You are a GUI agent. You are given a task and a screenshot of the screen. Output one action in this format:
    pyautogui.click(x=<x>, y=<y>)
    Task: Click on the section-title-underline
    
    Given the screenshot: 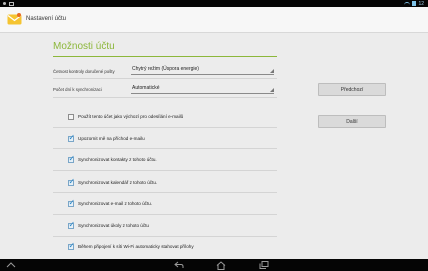 What is the action you would take?
    pyautogui.click(x=165, y=56)
    